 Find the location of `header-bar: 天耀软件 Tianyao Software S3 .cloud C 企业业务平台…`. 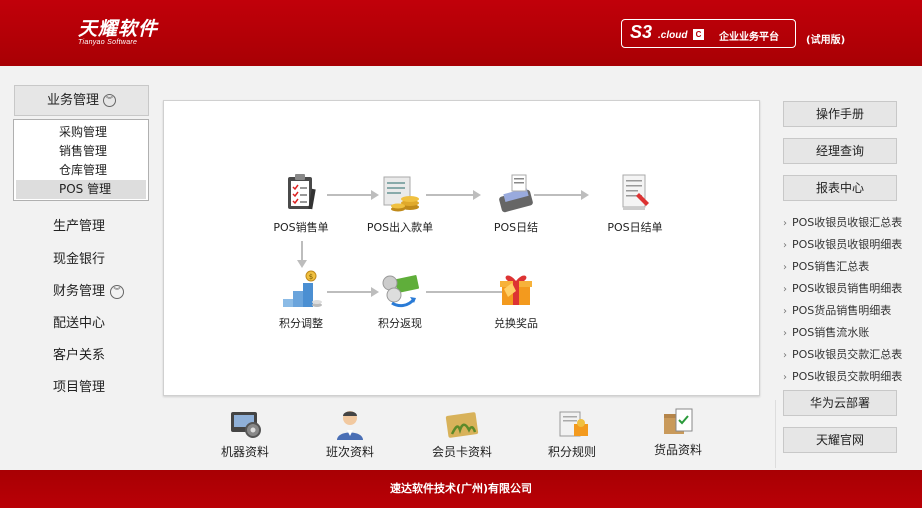

header-bar: 天耀软件 Tianyao Software S3 .cloud C 企业业务平台… is located at coordinates (461, 33).